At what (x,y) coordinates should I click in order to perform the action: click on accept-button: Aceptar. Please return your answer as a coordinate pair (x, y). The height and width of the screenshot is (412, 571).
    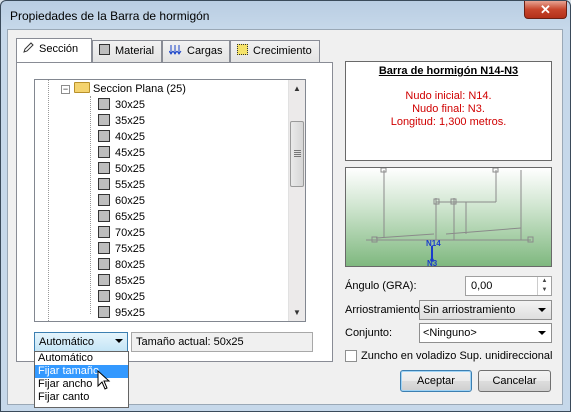
    Looking at the image, I should click on (436, 381).